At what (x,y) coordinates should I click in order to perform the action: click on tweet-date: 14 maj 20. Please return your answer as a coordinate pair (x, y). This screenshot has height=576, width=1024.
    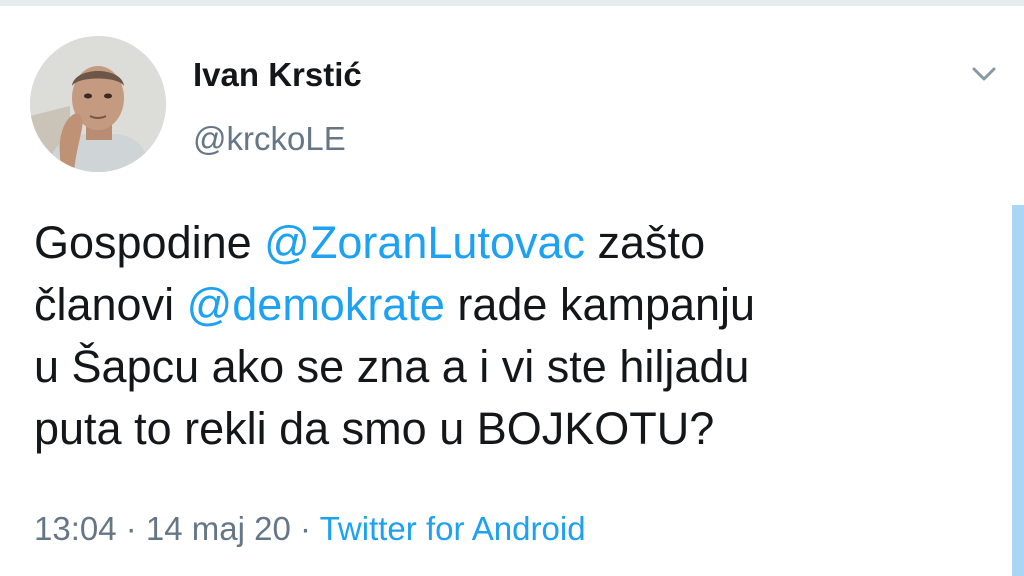
    Looking at the image, I should click on (218, 528).